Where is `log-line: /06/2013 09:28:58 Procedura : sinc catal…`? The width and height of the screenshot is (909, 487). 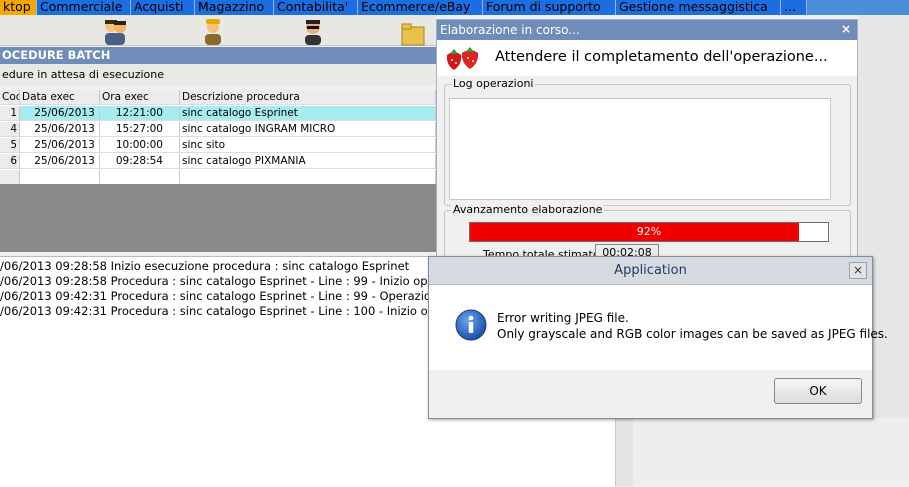
log-line: /06/2013 09:28:58 Procedura : sinc catal… is located at coordinates (226, 281).